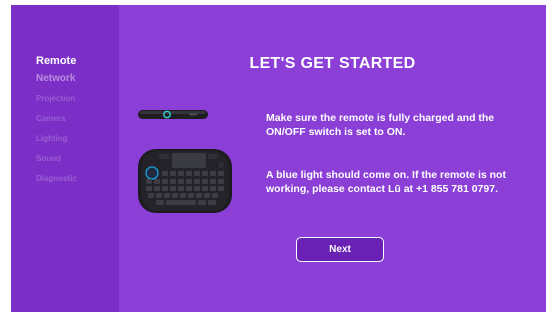 This screenshot has height=312, width=555. What do you see at coordinates (56, 61) in the screenshot?
I see `sidebar-item-remote: Remote` at bounding box center [56, 61].